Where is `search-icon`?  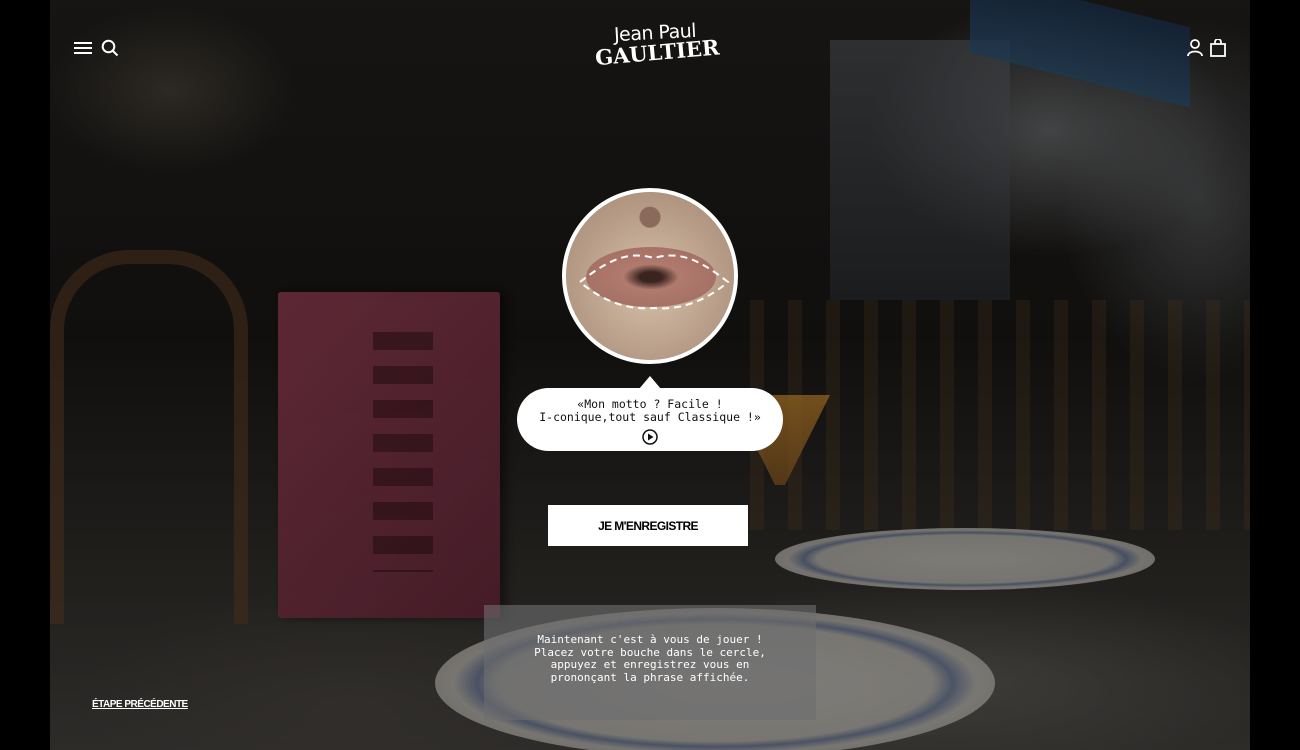
search-icon is located at coordinates (110, 48).